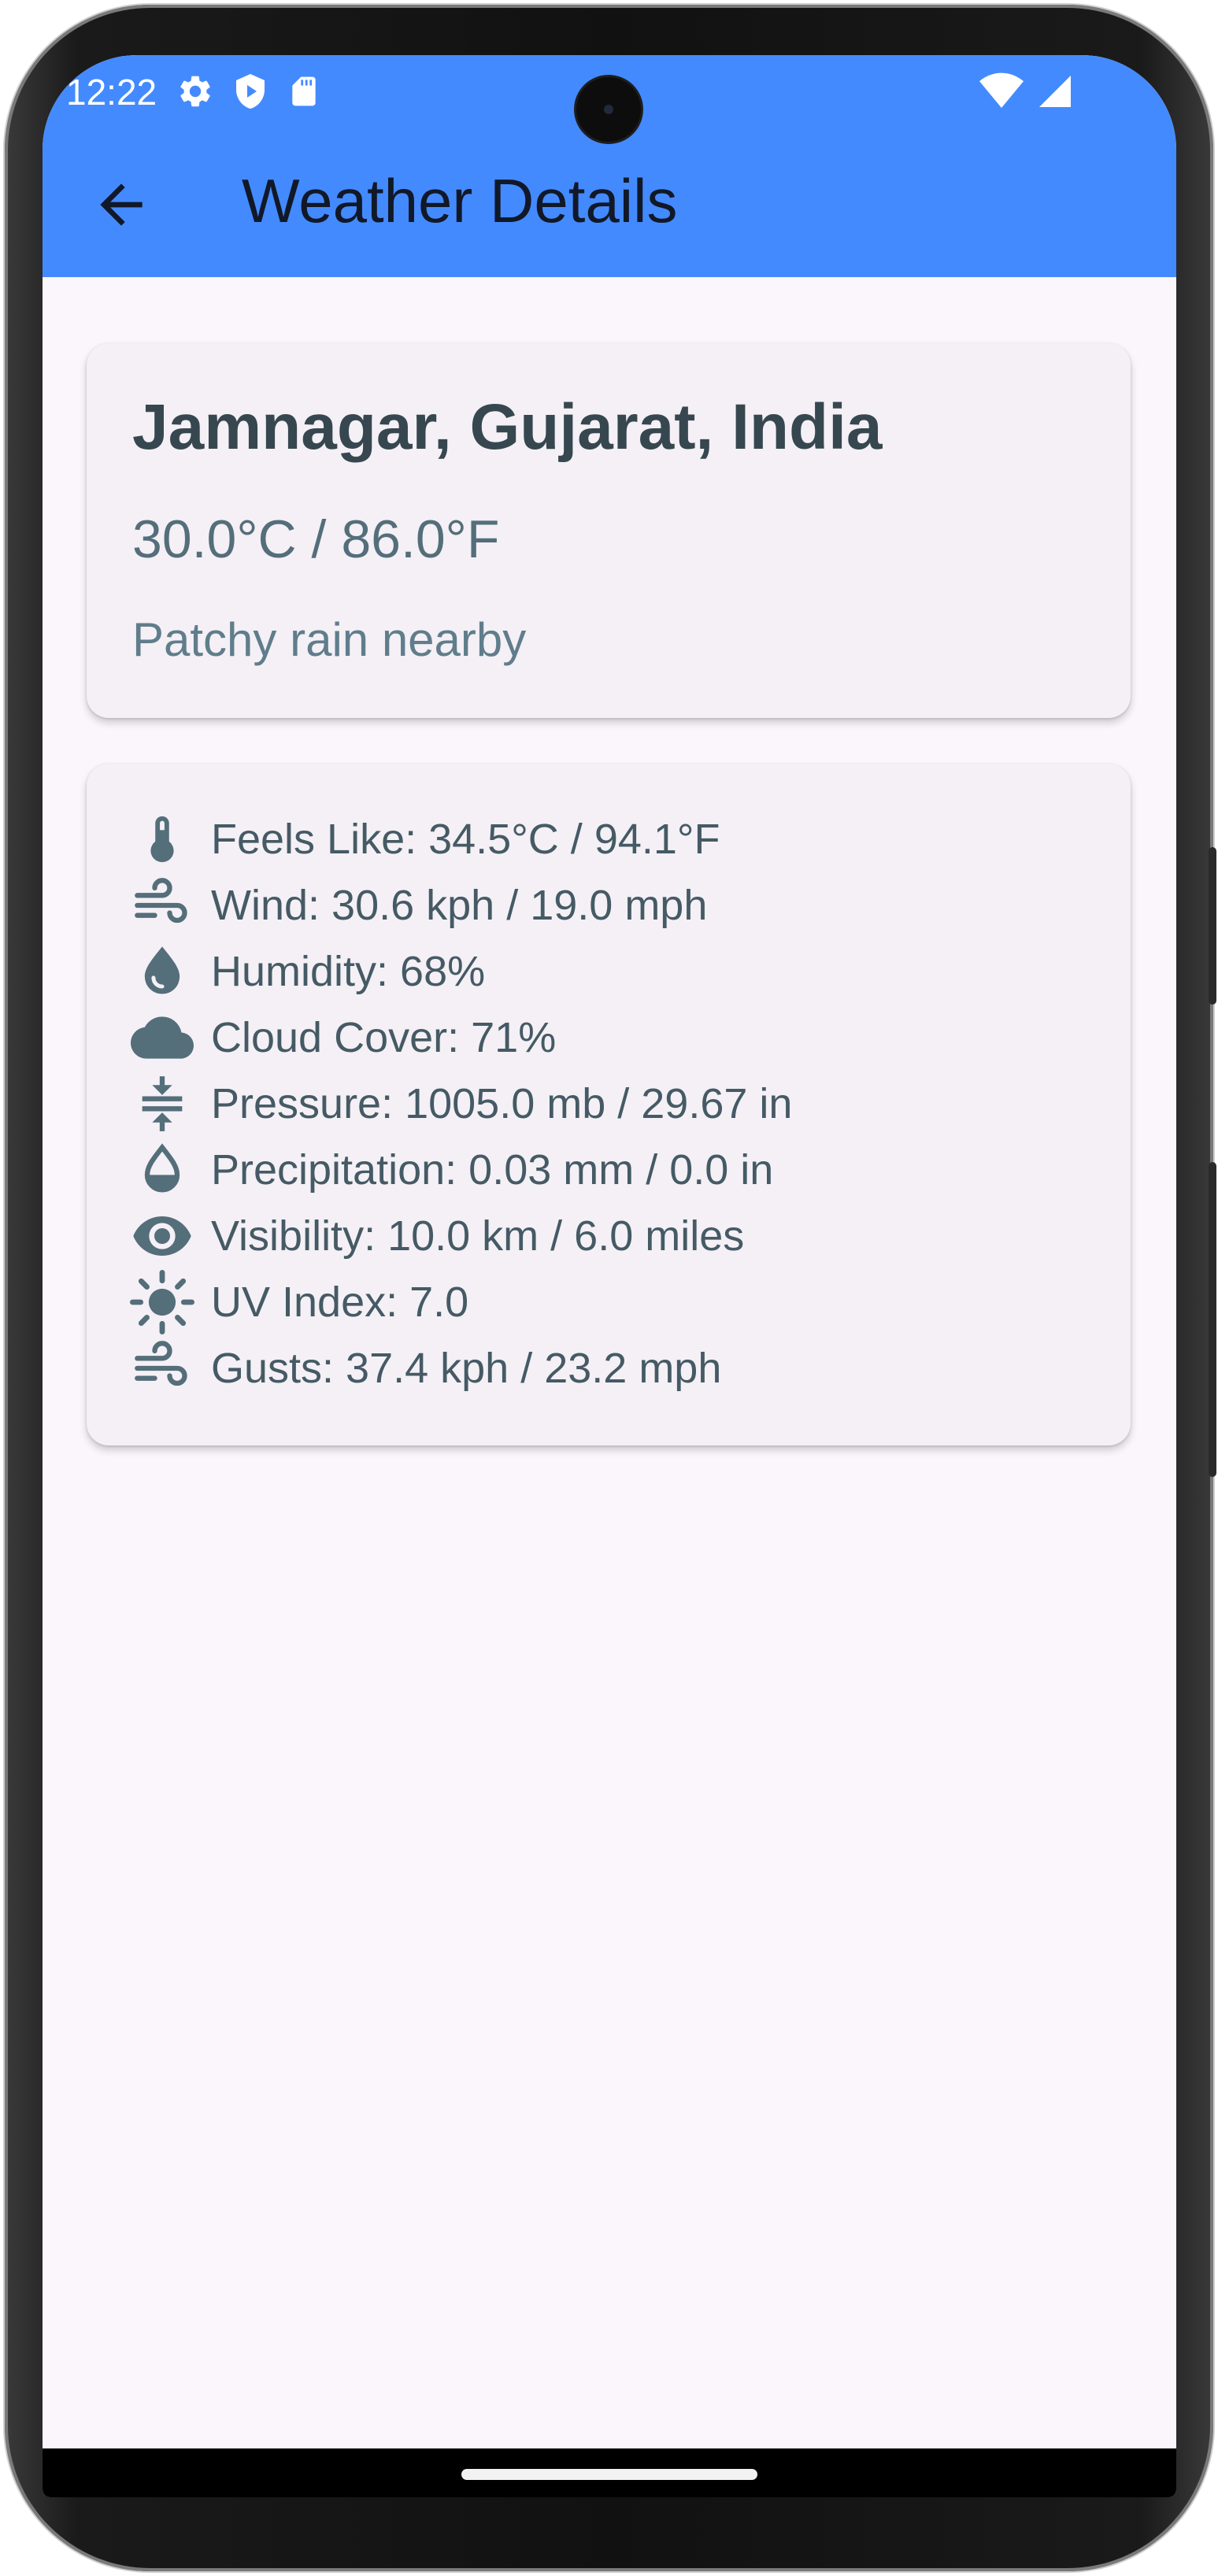  I want to click on weather-condition: Patchy rain nearby, so click(329, 639).